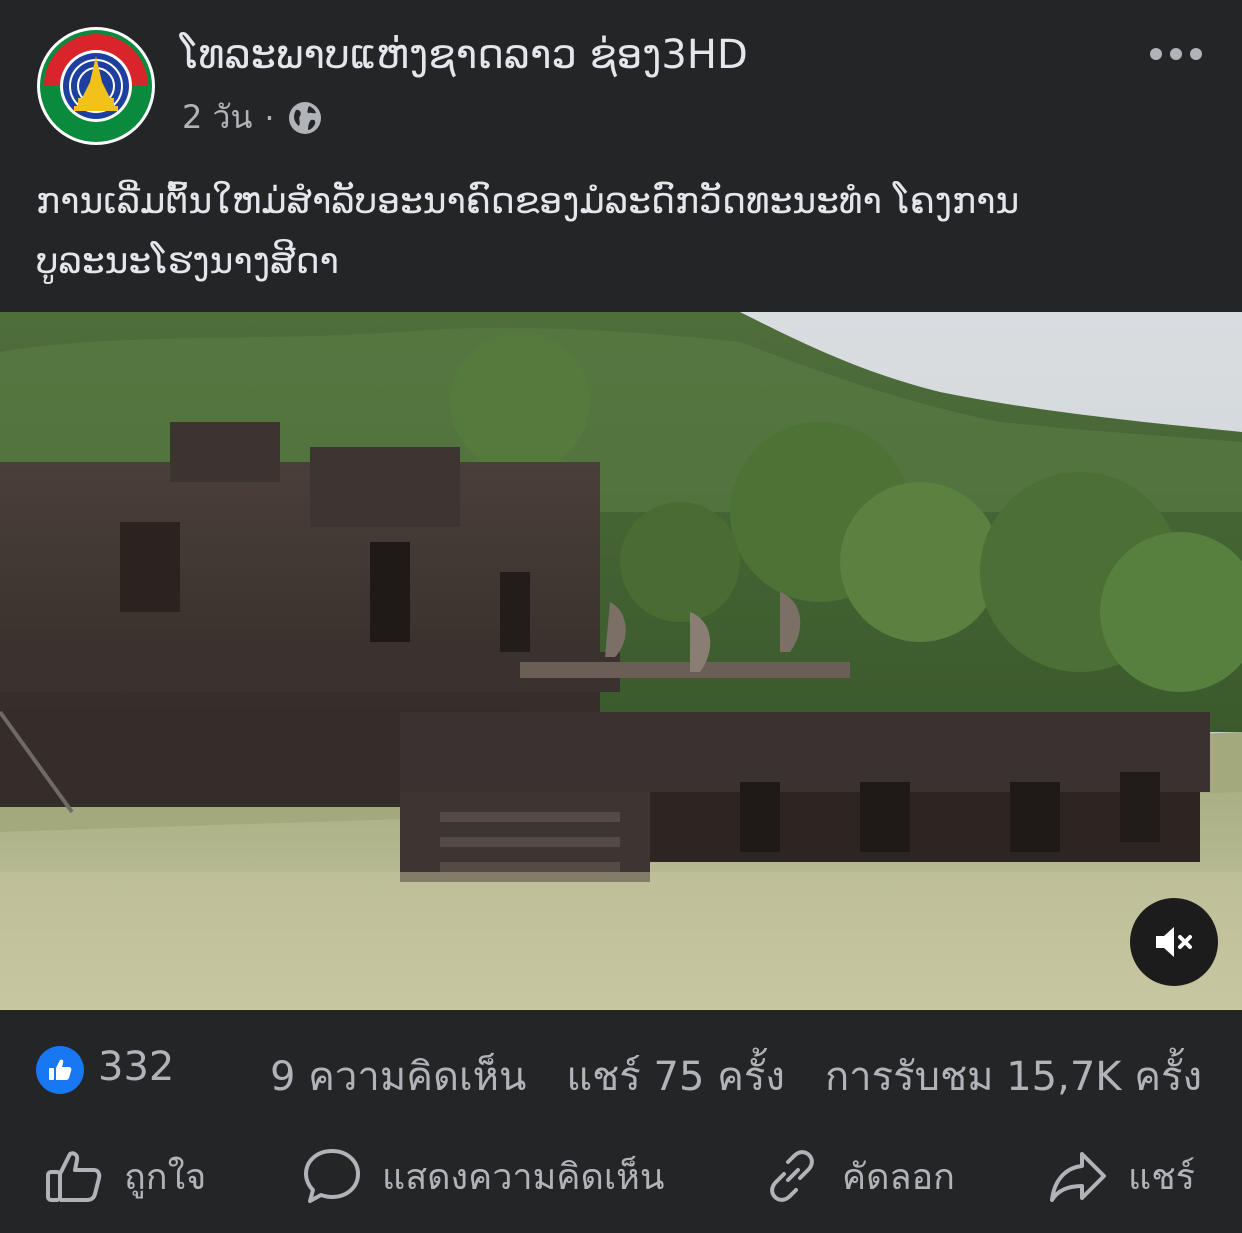  I want to click on comment-button: แสดงความคิดเห็น, so click(483, 1176).